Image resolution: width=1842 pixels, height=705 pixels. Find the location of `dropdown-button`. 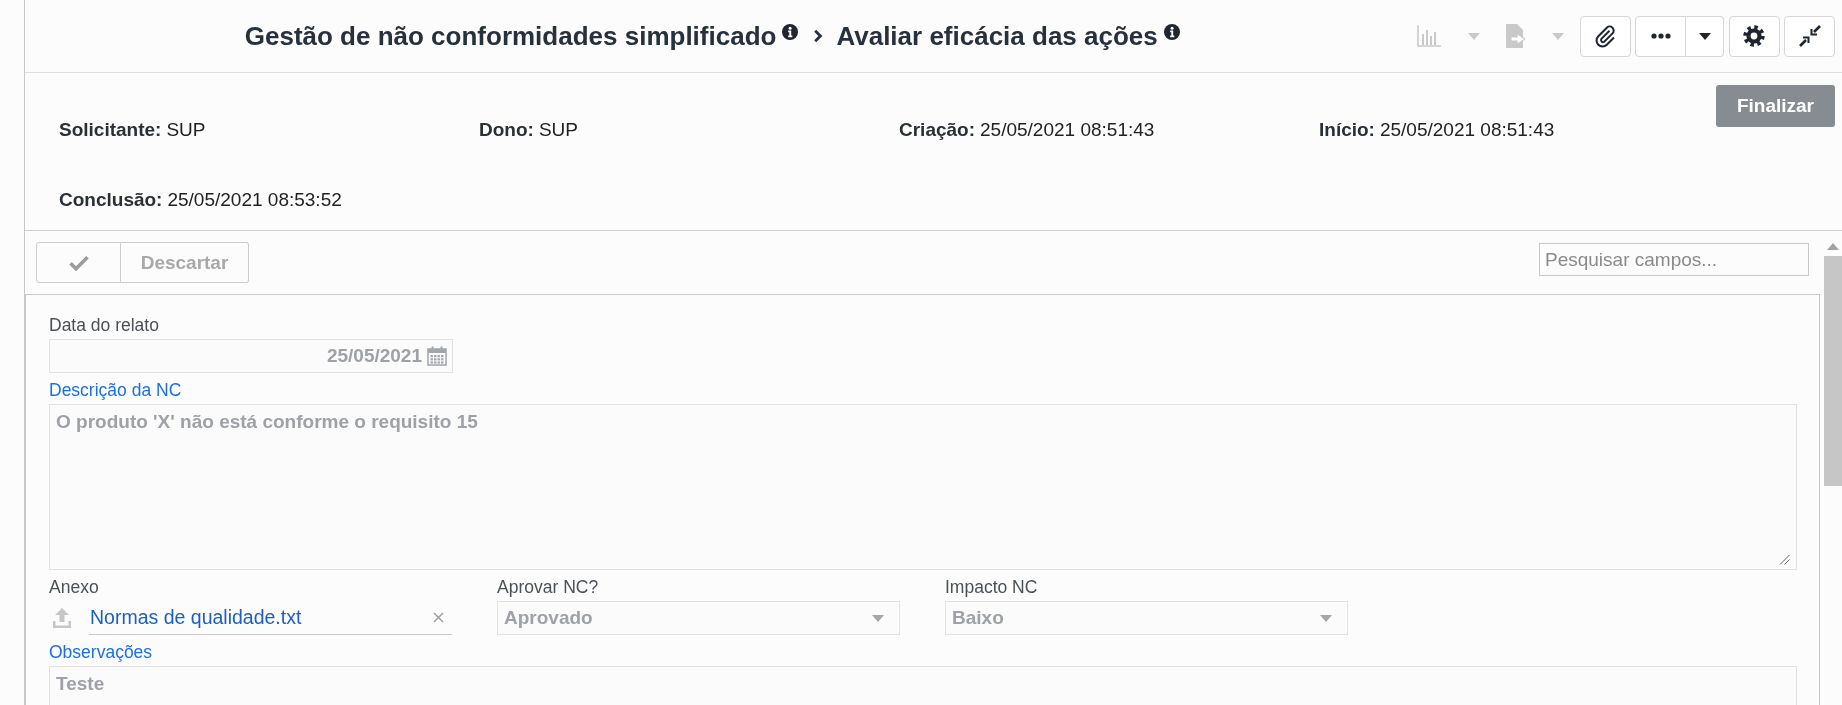

dropdown-button is located at coordinates (1705, 36).